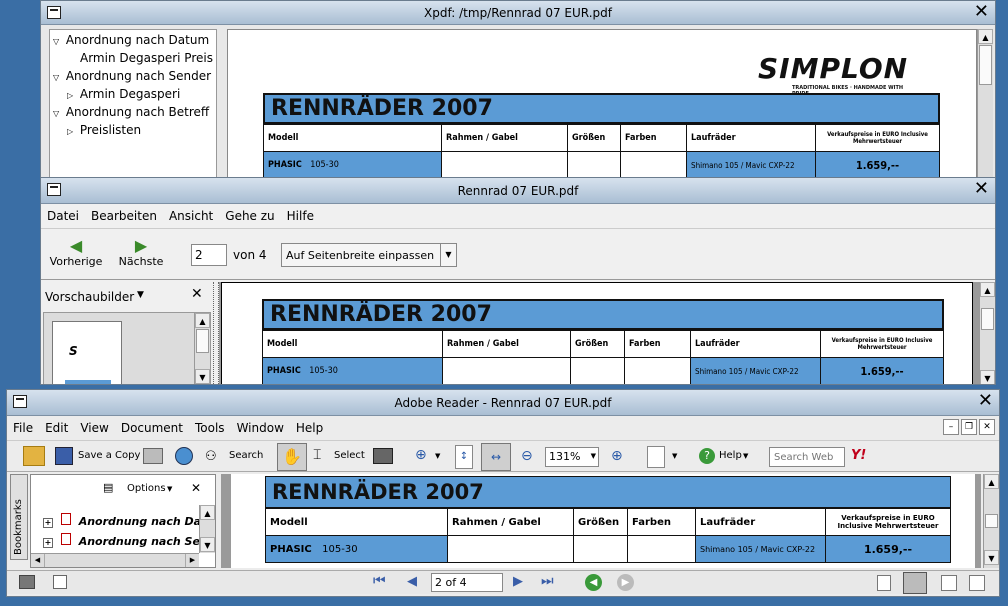  Describe the element at coordinates (915, 583) in the screenshot. I see `continuous-layout-icon` at that location.